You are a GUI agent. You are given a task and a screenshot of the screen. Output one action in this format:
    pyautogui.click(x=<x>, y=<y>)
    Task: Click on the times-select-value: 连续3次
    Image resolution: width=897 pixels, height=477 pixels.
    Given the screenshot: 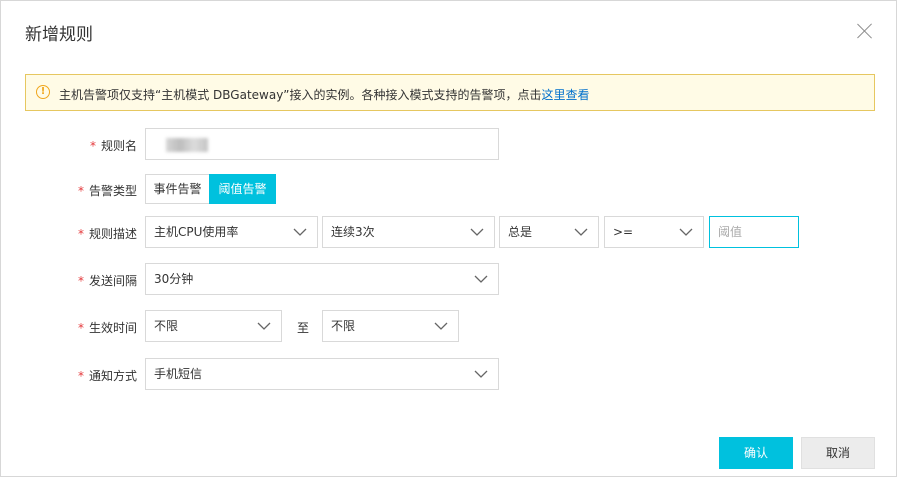 What is the action you would take?
    pyautogui.click(x=353, y=232)
    